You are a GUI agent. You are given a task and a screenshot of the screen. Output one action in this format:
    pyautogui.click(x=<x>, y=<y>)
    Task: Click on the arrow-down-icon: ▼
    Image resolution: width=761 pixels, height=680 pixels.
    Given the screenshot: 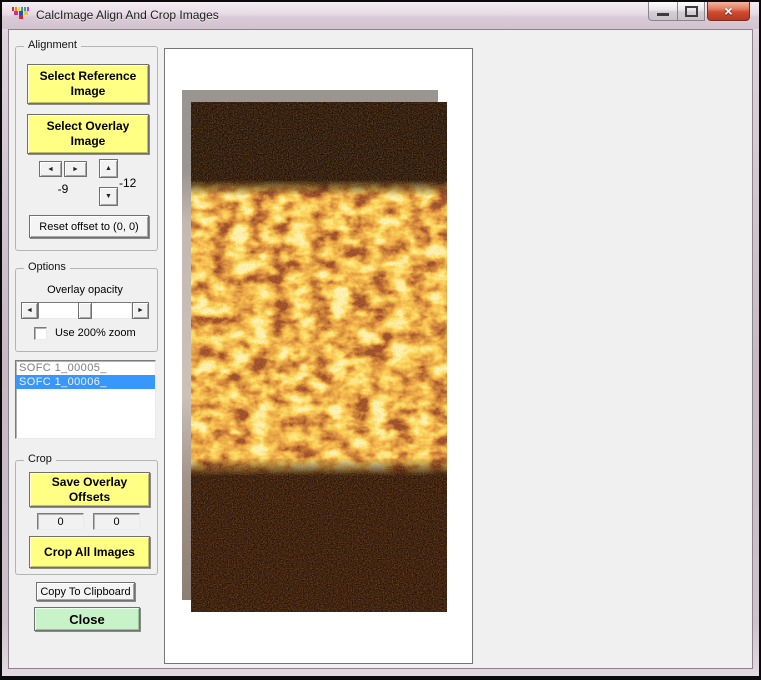 What is the action you would take?
    pyautogui.click(x=108, y=196)
    